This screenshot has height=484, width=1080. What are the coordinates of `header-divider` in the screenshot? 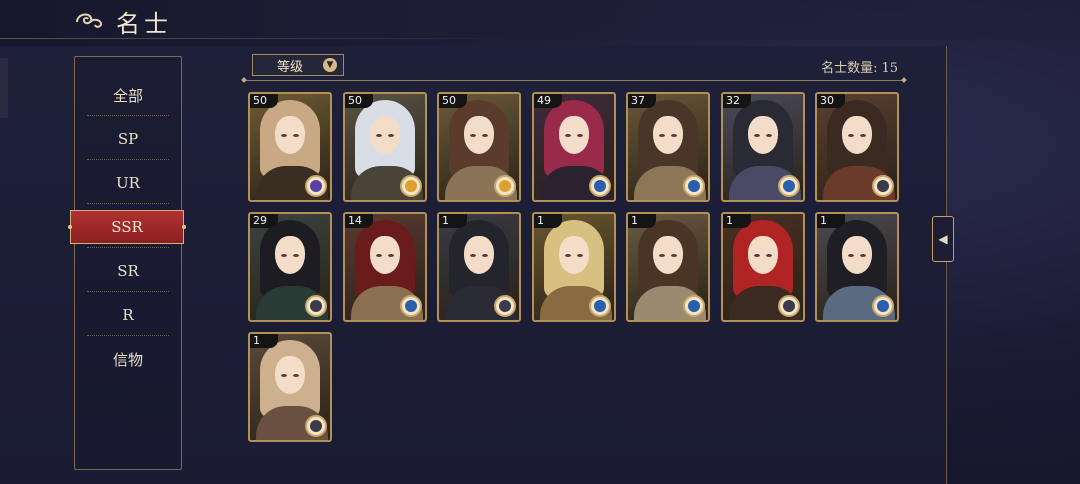 It's located at (260, 38).